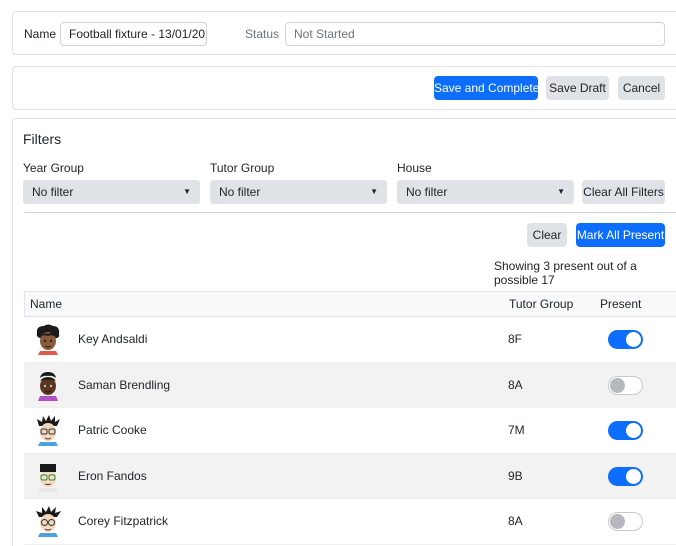 Image resolution: width=676 pixels, height=546 pixels. Describe the element at coordinates (40, 34) in the screenshot. I see `name-label: Name` at that location.